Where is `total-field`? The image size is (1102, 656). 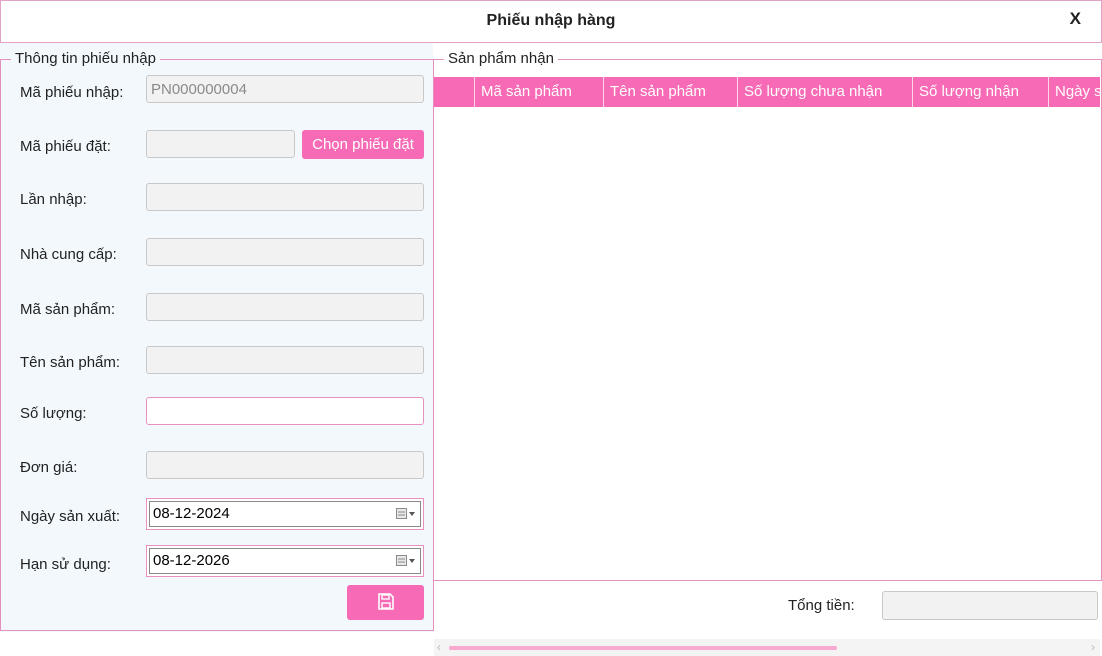 total-field is located at coordinates (990, 605).